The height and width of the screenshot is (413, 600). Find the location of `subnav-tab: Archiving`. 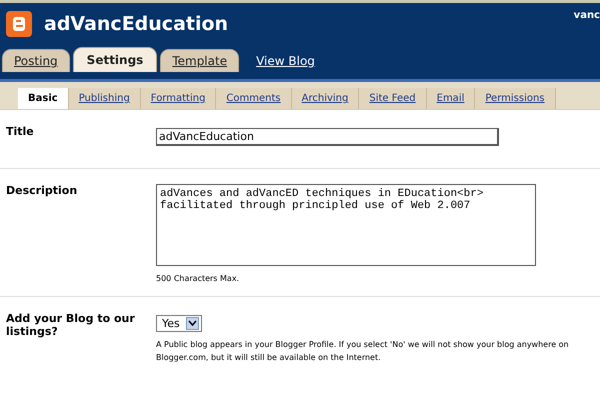

subnav-tab: Archiving is located at coordinates (326, 98).